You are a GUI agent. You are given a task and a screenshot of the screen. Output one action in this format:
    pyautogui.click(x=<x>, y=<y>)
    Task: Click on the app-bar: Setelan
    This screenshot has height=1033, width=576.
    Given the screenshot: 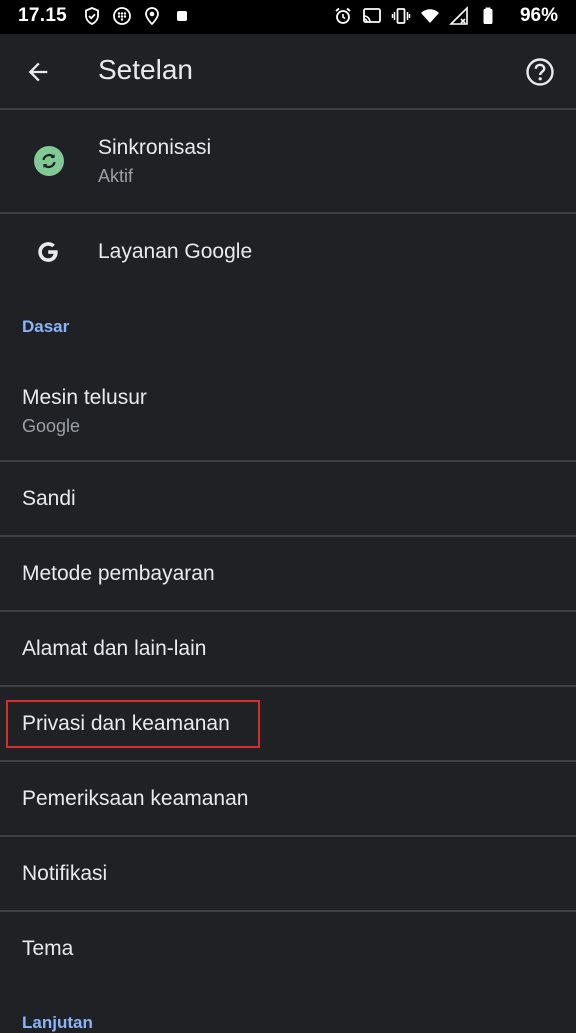 What is the action you would take?
    pyautogui.click(x=288, y=71)
    